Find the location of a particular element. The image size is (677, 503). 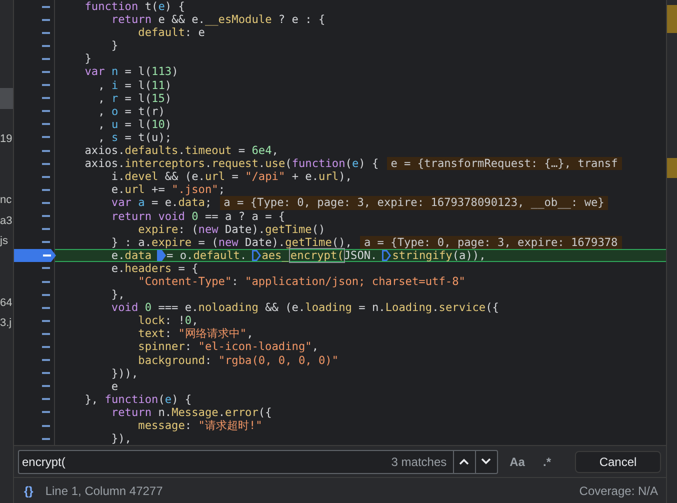

file-name: nc is located at coordinates (6, 201).